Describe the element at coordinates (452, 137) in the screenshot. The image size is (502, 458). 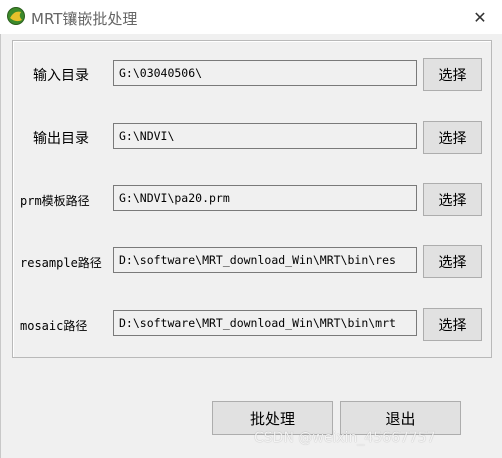
I see `choose-output-dir-button: 选择` at that location.